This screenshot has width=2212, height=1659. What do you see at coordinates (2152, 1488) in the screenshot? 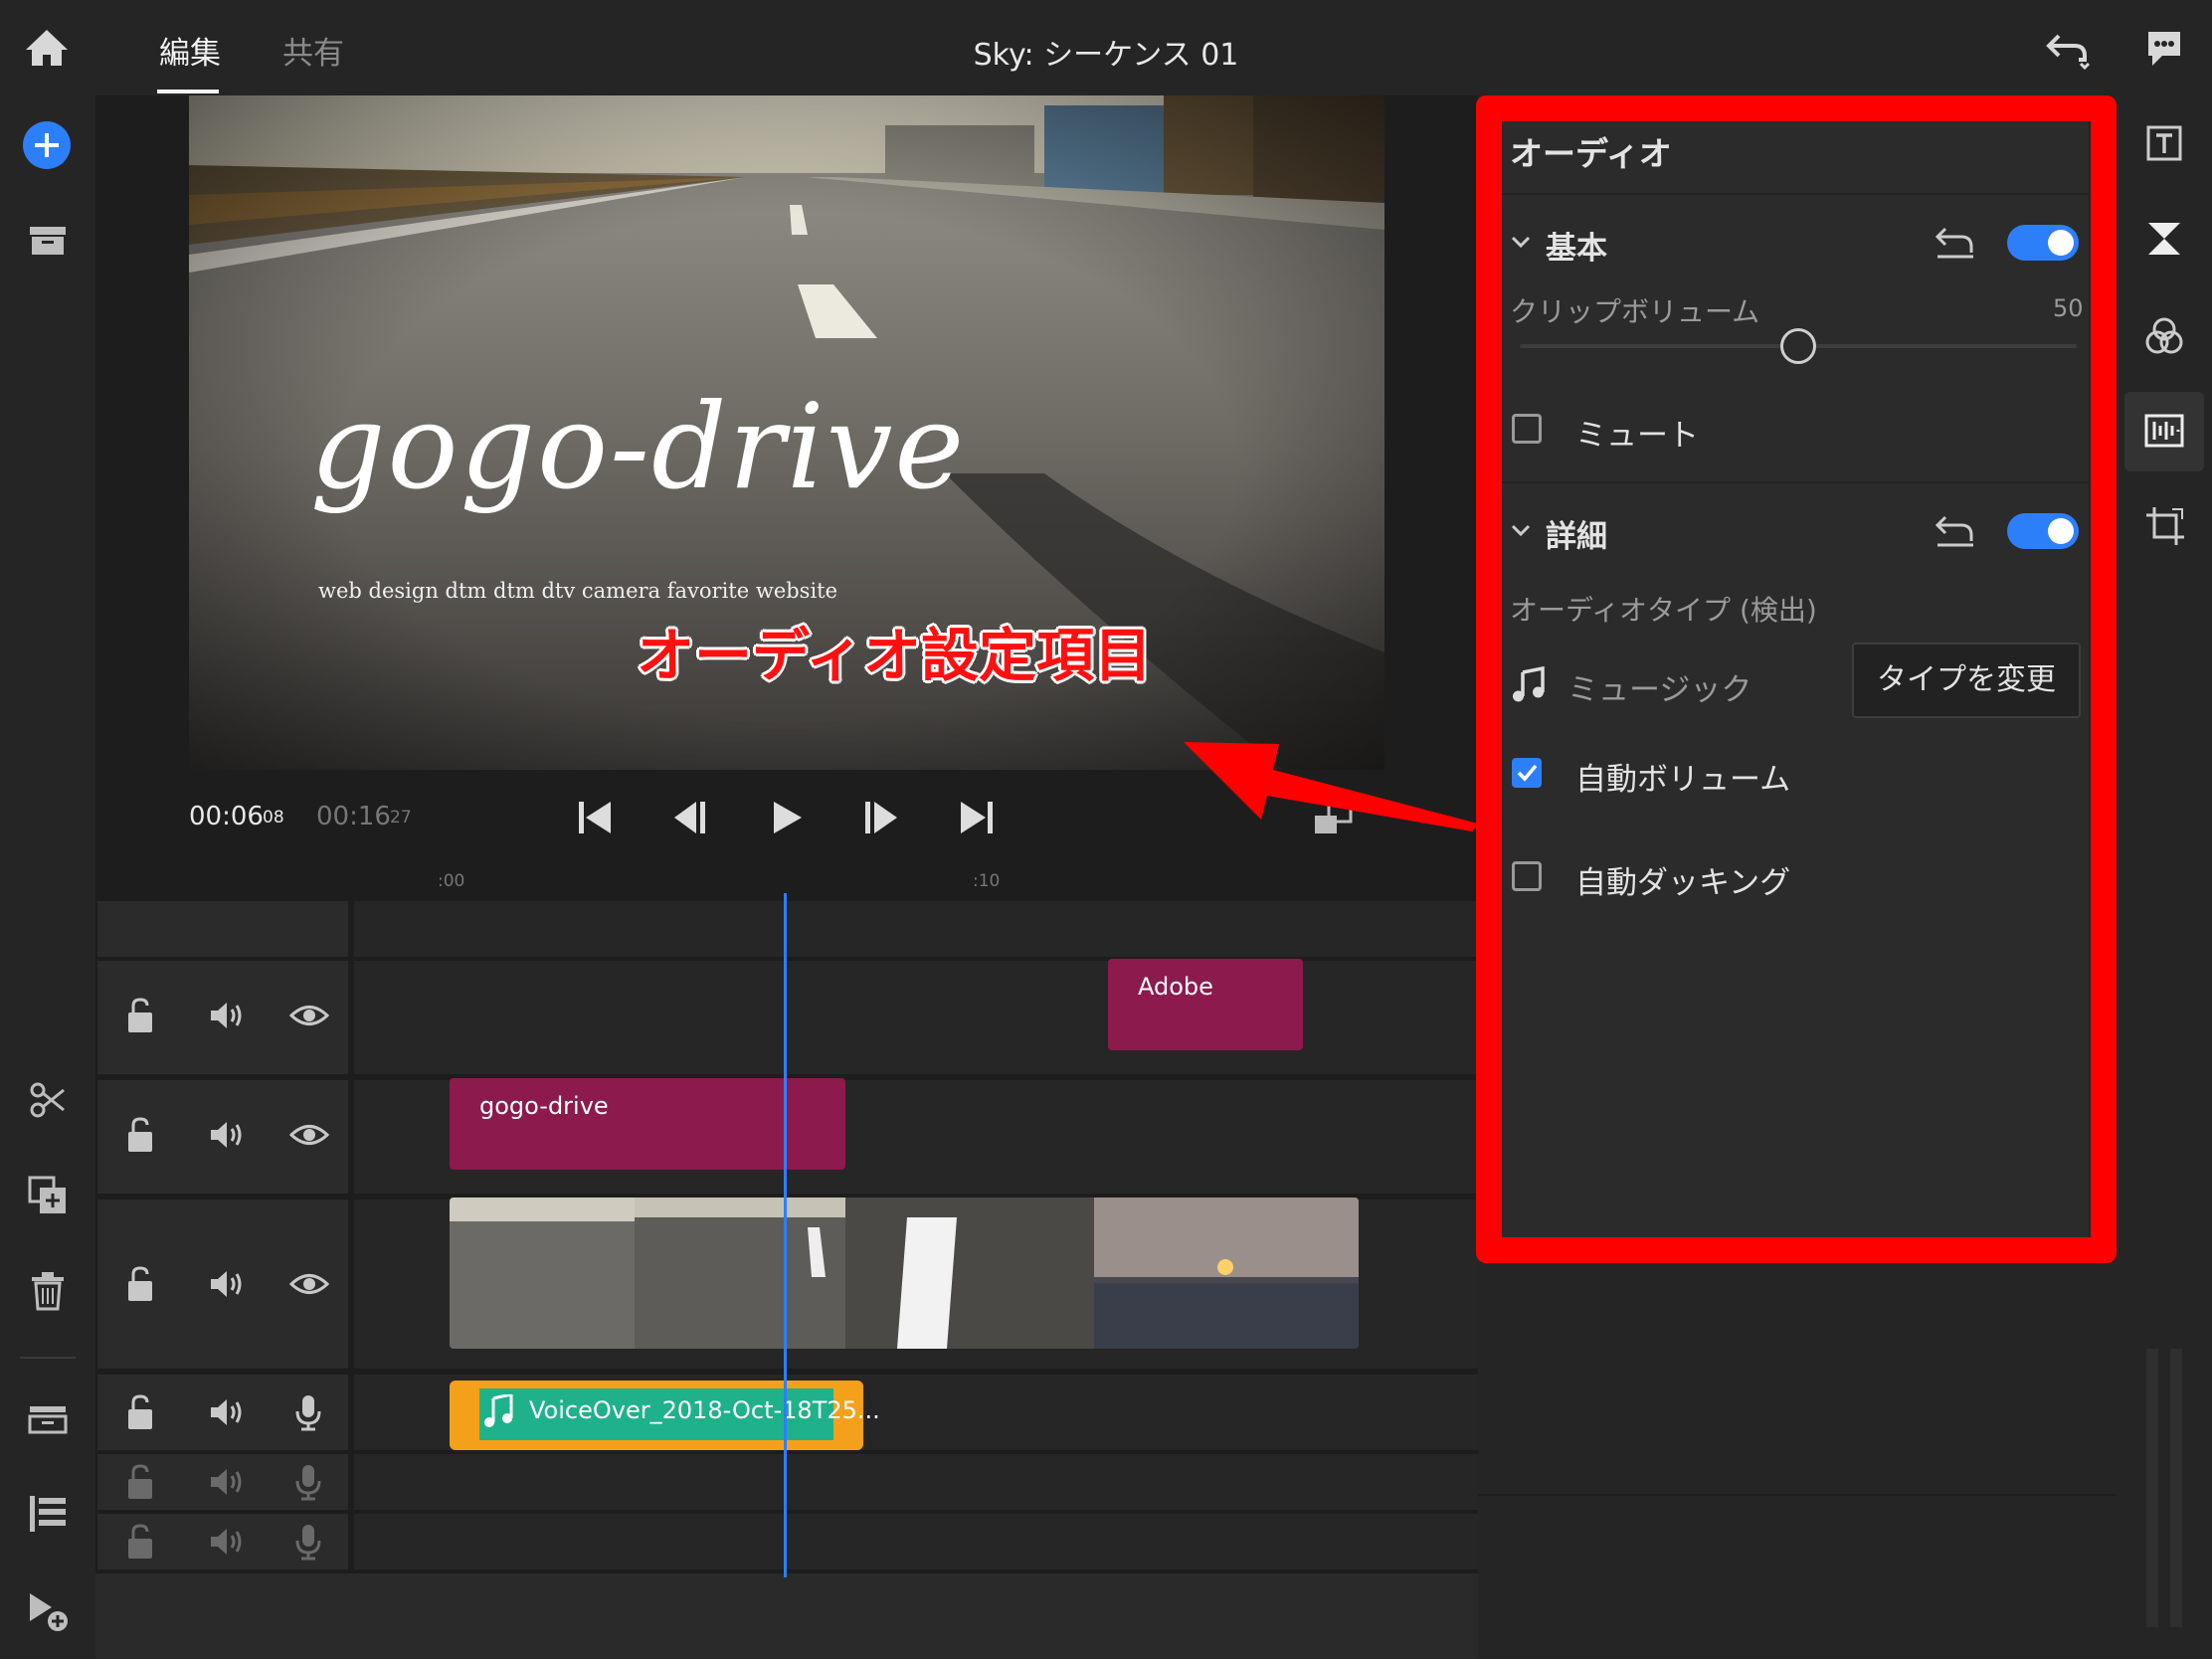
I see `audio-meter-left` at bounding box center [2152, 1488].